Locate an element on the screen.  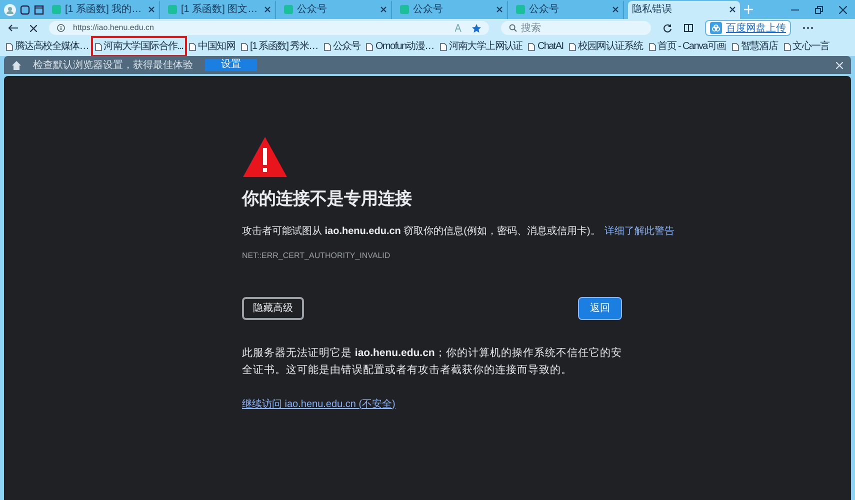
warning-icon is located at coordinates (265, 157).